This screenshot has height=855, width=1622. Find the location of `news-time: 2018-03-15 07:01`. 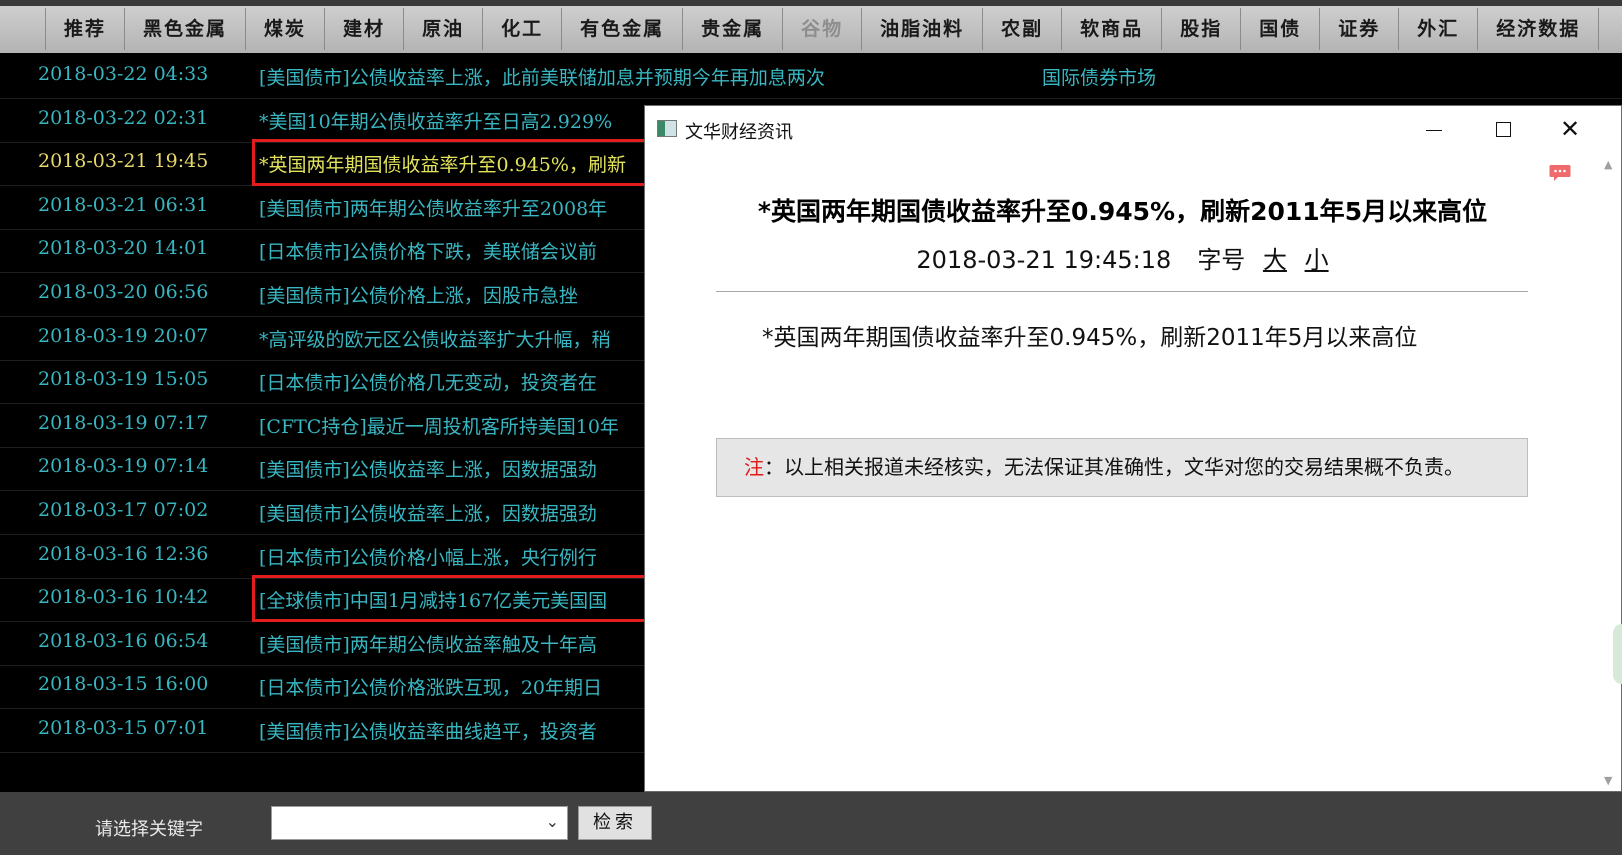

news-time: 2018-03-15 07:01 is located at coordinates (123, 728).